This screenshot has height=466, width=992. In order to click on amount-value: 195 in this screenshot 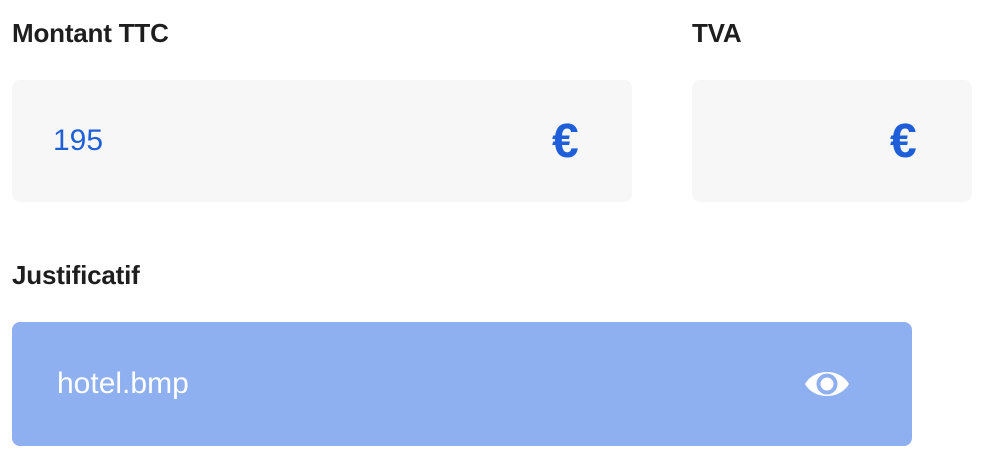, I will do `click(78, 141)`.